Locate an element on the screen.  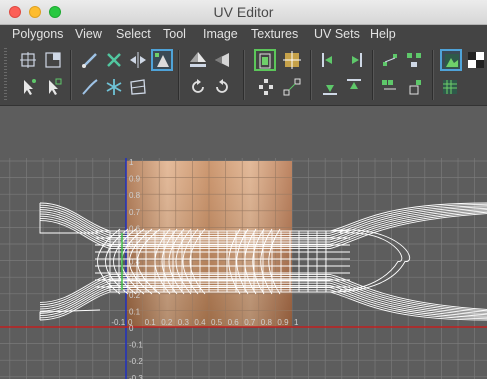
snowflake-icon is located at coordinates (114, 87).